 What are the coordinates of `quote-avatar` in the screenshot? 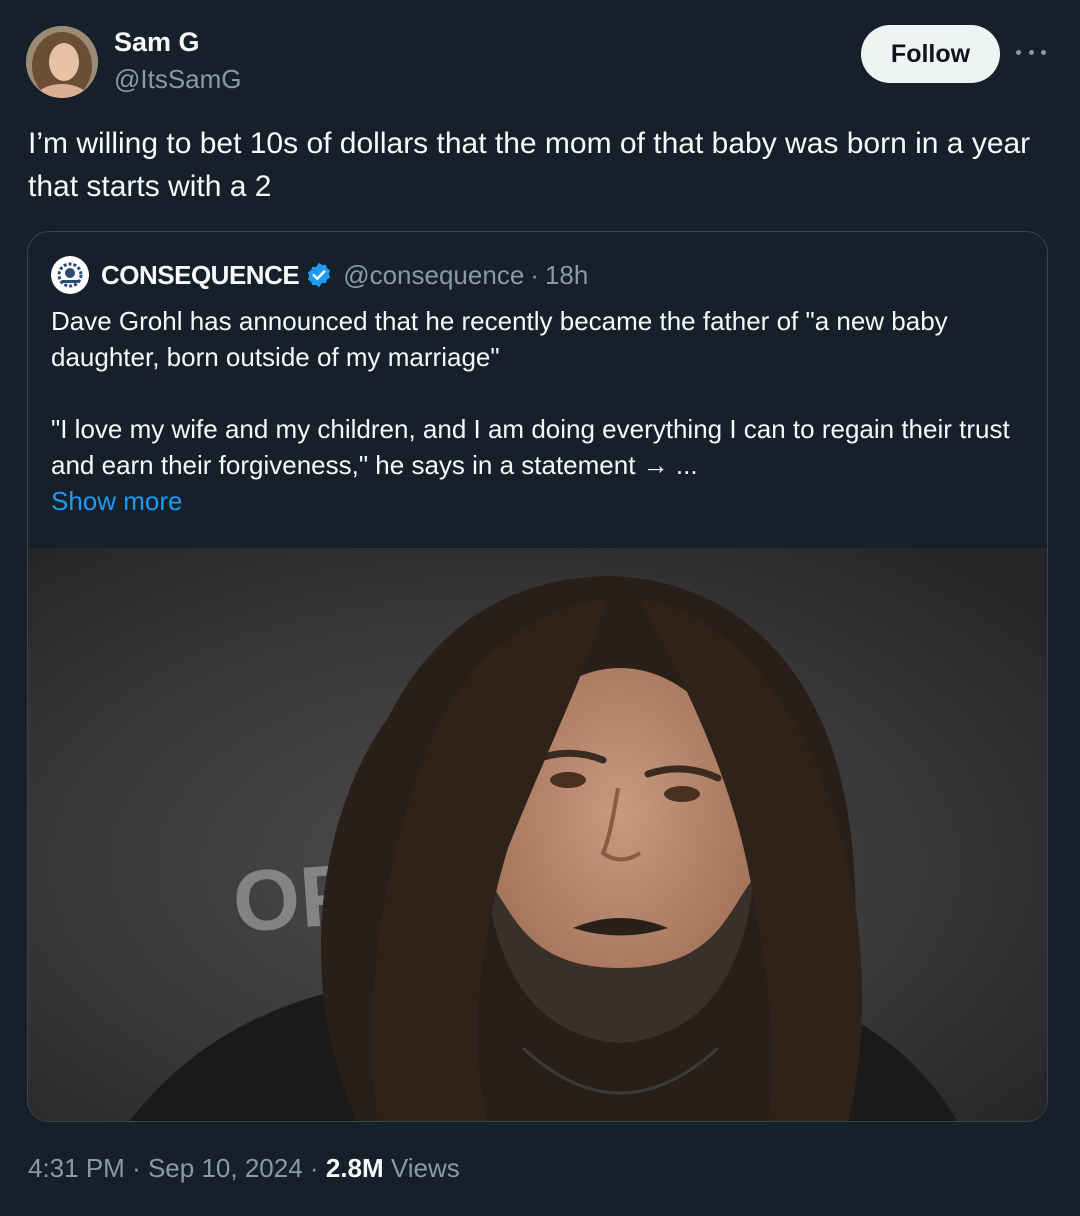 It's located at (70, 275).